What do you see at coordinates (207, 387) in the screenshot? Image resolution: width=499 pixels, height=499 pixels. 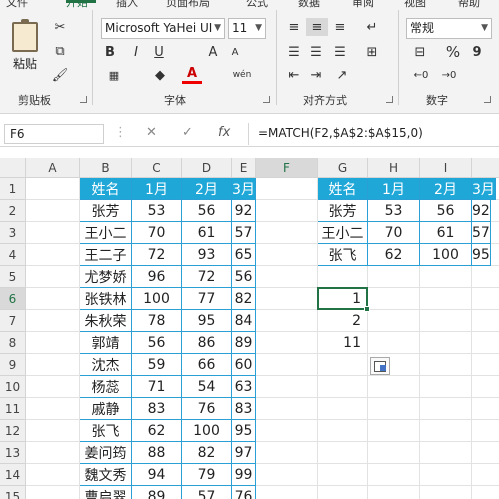 I see `score-cell: 54` at bounding box center [207, 387].